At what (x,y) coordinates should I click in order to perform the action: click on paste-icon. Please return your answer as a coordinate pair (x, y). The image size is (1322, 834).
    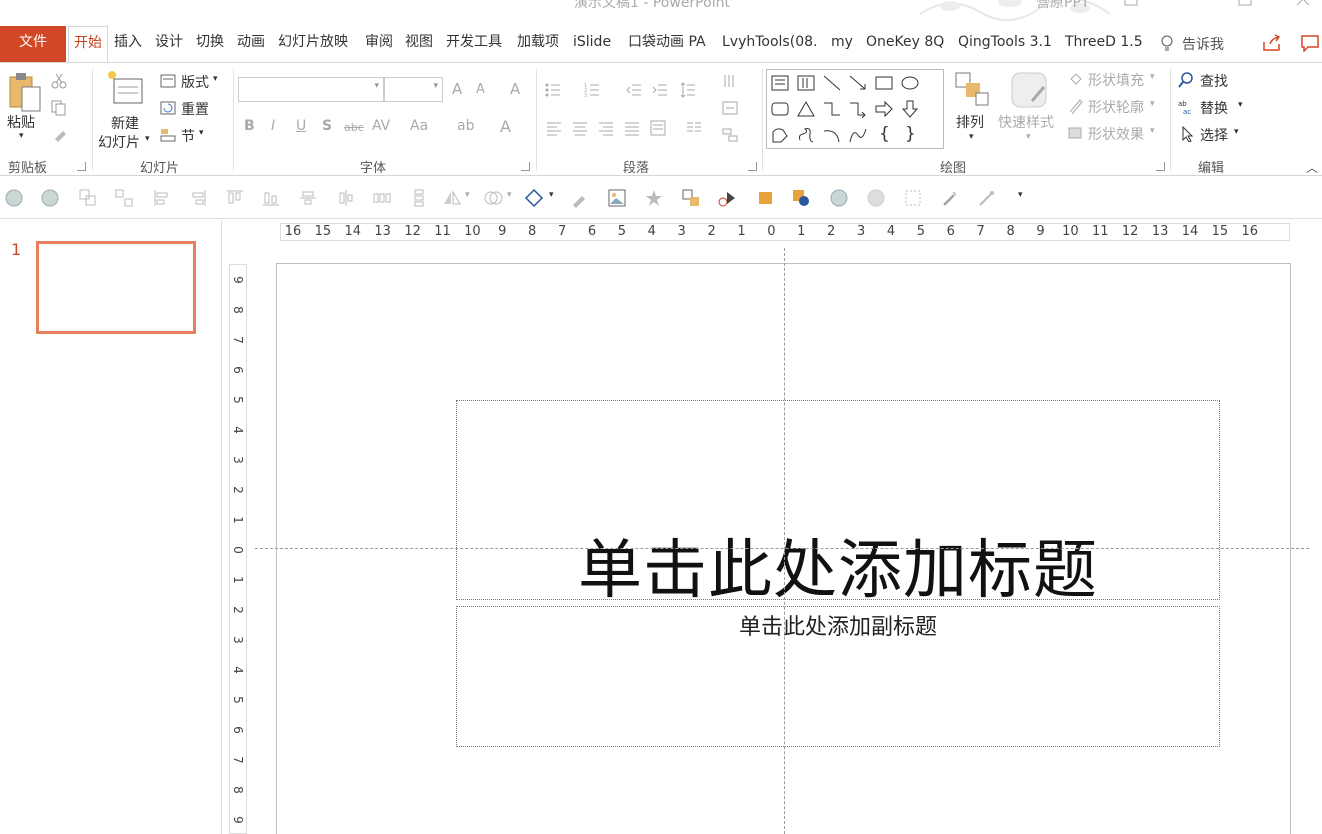
    Looking at the image, I should click on (25, 93).